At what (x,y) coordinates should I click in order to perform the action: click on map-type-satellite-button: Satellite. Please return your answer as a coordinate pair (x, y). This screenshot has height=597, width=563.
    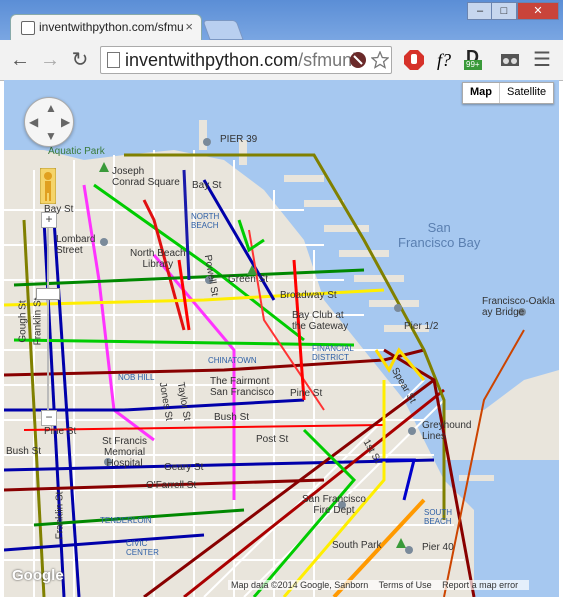
    Looking at the image, I should click on (526, 93).